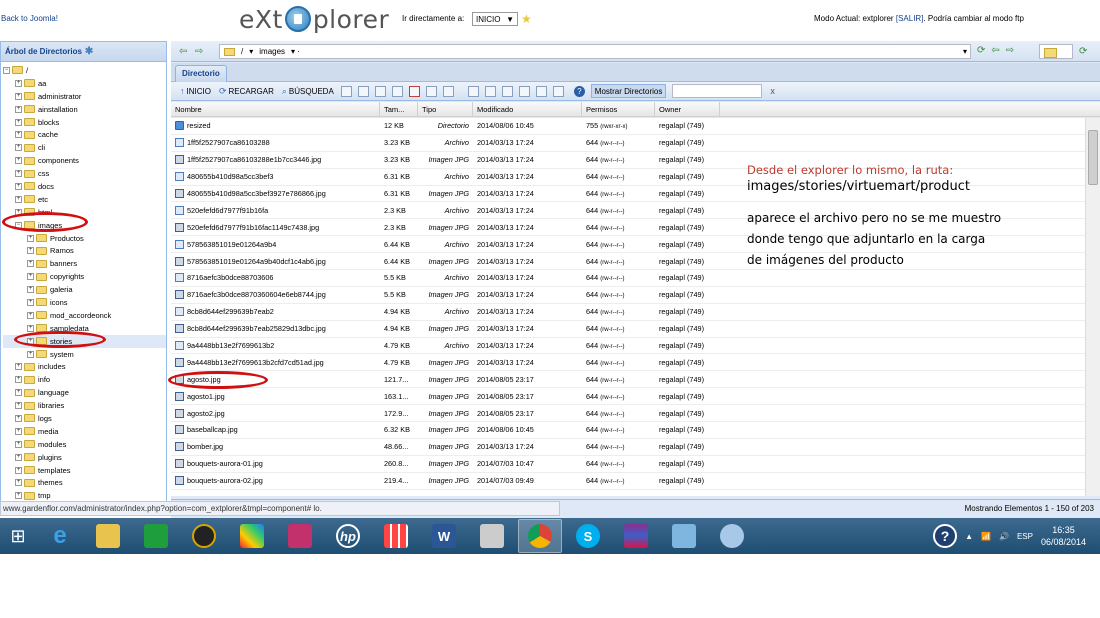  What do you see at coordinates (84, 392) in the screenshot?
I see `tree-item-language: + language` at bounding box center [84, 392].